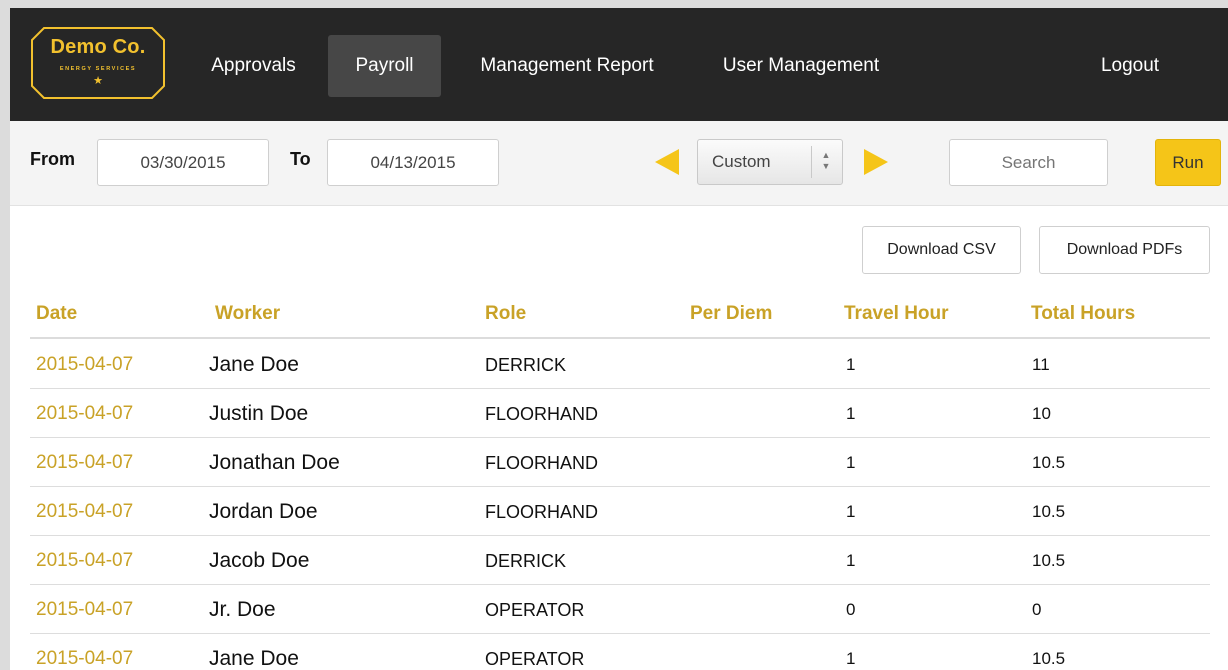 This screenshot has height=670, width=1228. I want to click on nav-payroll: Payroll, so click(384, 66).